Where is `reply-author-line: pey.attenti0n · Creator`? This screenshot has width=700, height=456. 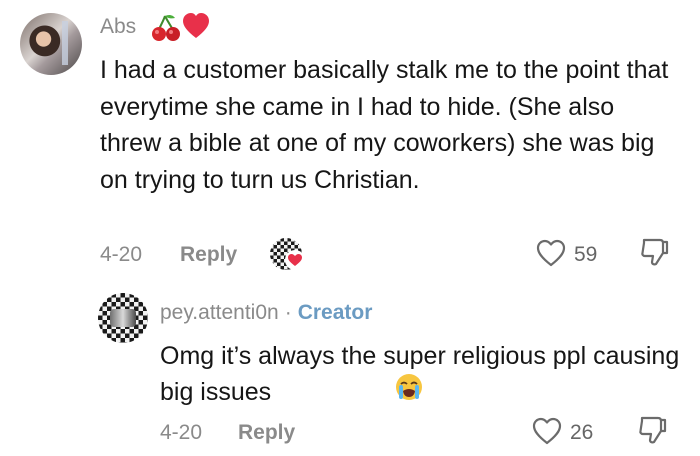 reply-author-line: pey.attenti0n · Creator is located at coordinates (266, 313).